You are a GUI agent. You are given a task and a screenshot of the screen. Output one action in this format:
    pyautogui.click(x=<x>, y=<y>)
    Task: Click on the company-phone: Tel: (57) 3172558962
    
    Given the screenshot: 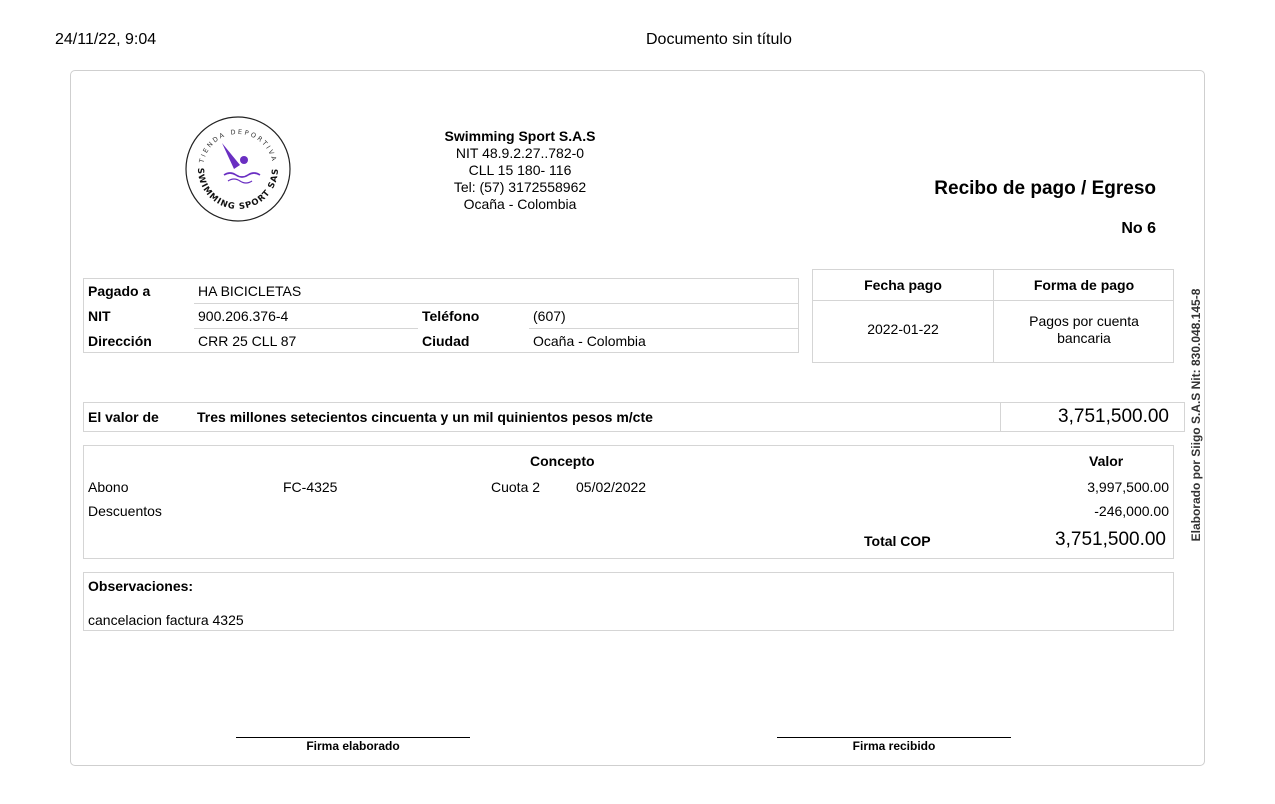 What is the action you would take?
    pyautogui.click(x=520, y=187)
    